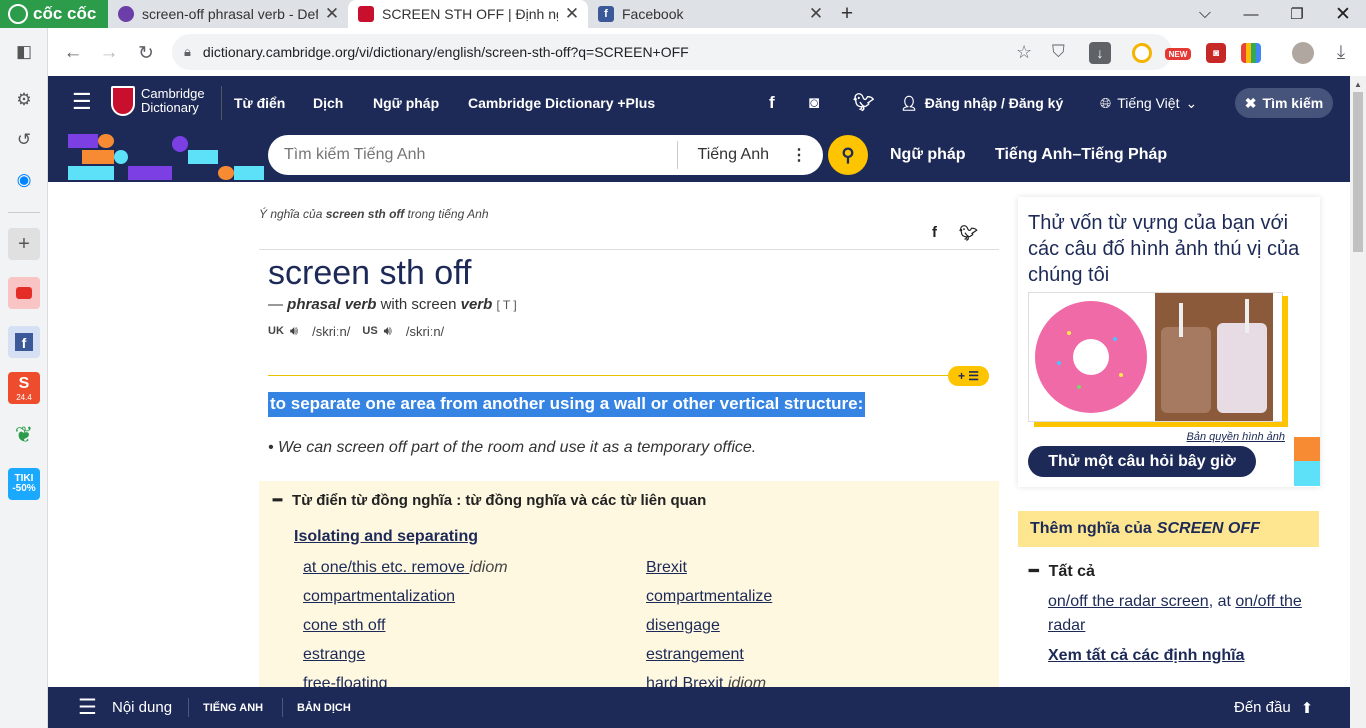  What do you see at coordinates (24, 100) in the screenshot?
I see `settings-icon: ⚙` at bounding box center [24, 100].